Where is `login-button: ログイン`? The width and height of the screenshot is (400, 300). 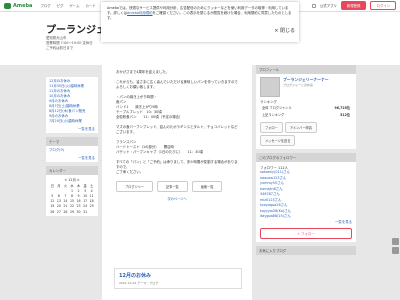 login-button: ログイン is located at coordinates (383, 5).